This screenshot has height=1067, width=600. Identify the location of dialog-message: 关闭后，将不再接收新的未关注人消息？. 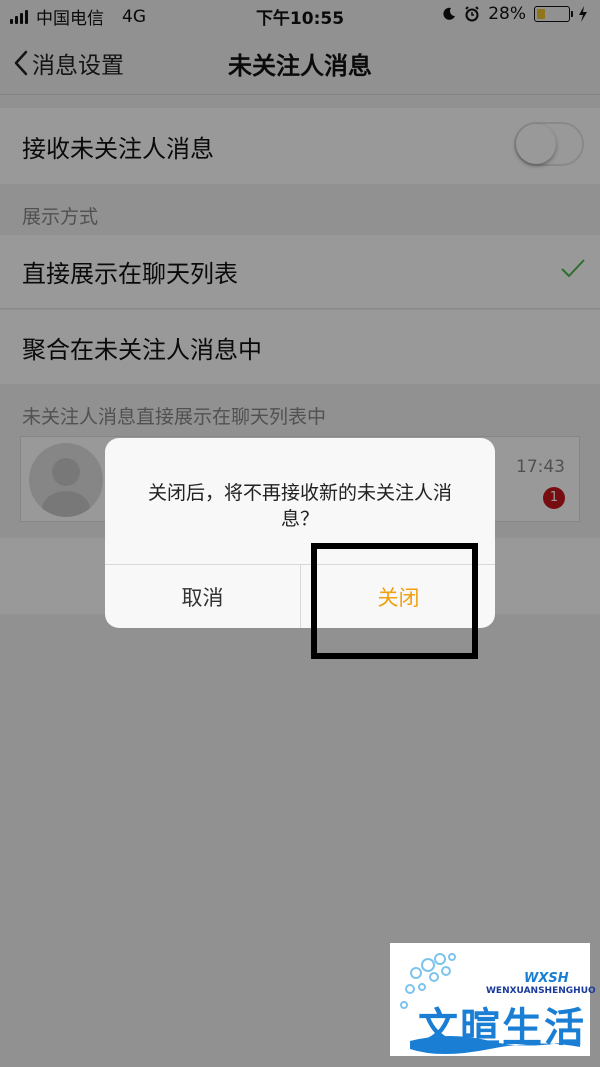
(299, 506).